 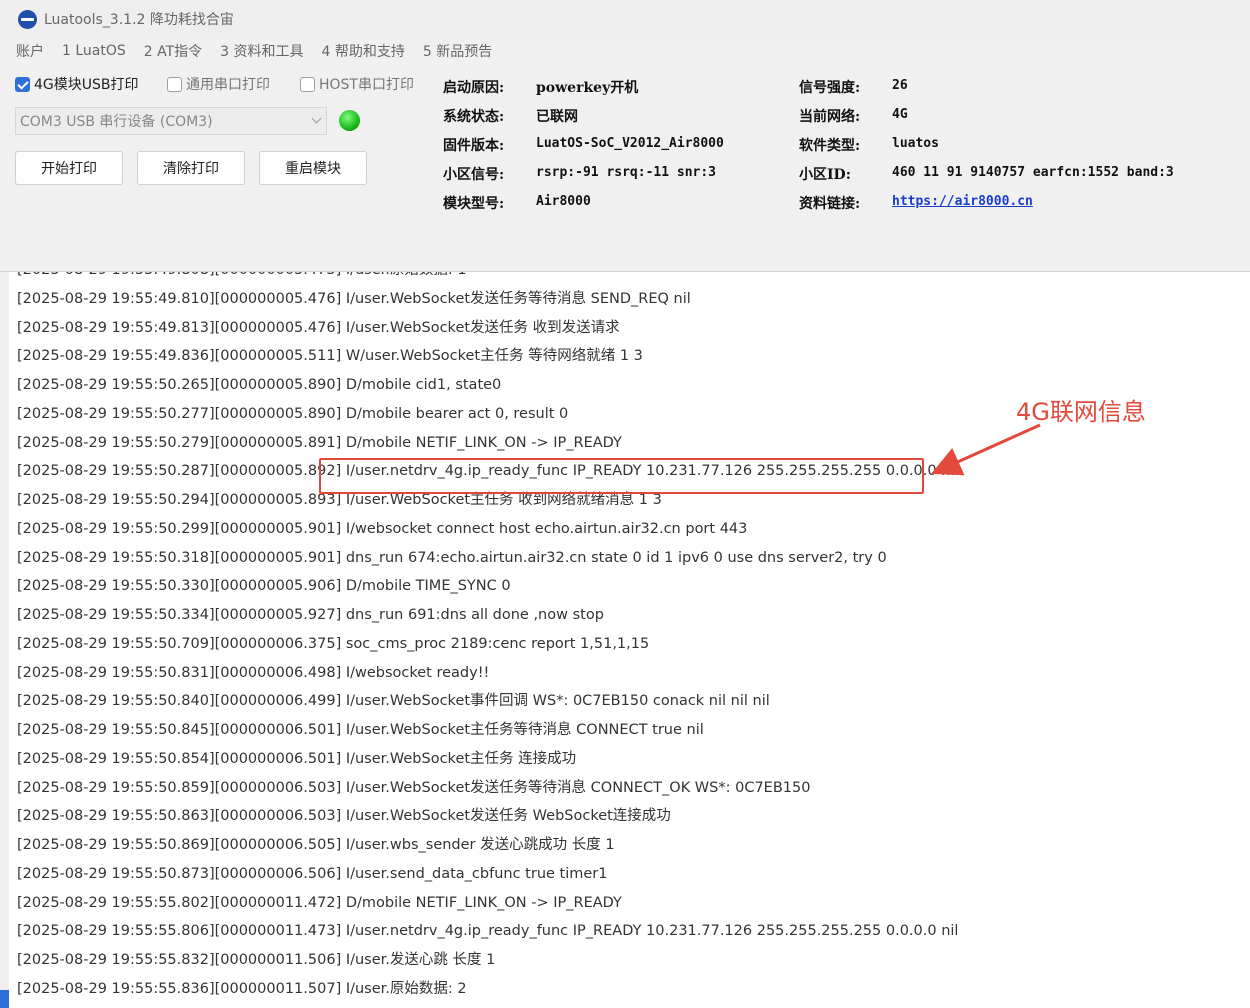 I want to click on log-scroll-indicator, so click(x=4, y=999).